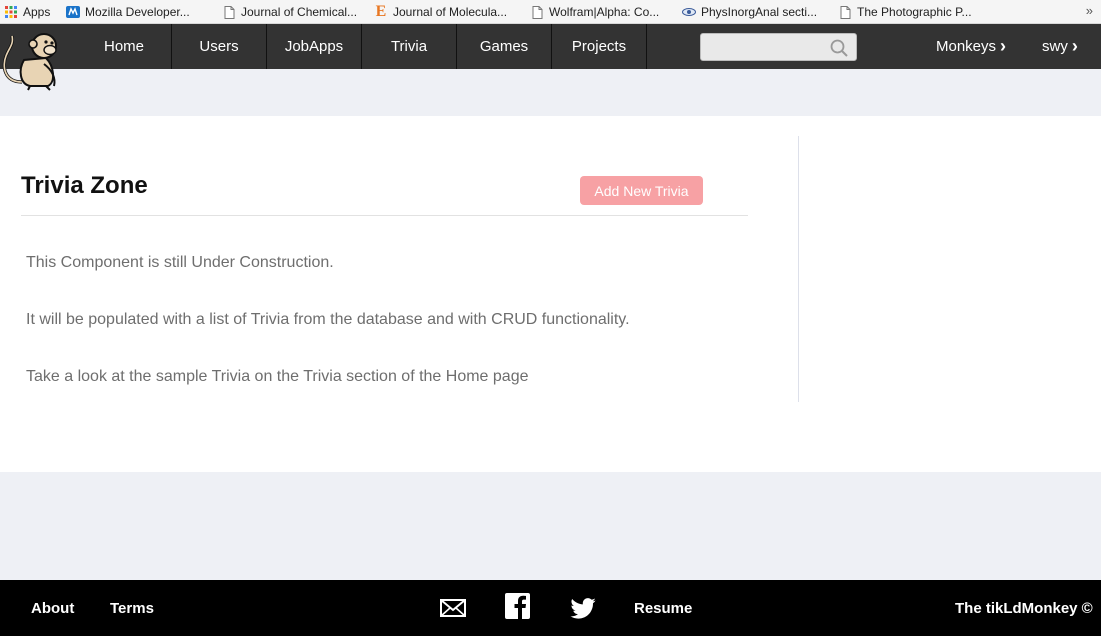 This screenshot has height=636, width=1101. I want to click on footer-about-link: About, so click(52, 608).